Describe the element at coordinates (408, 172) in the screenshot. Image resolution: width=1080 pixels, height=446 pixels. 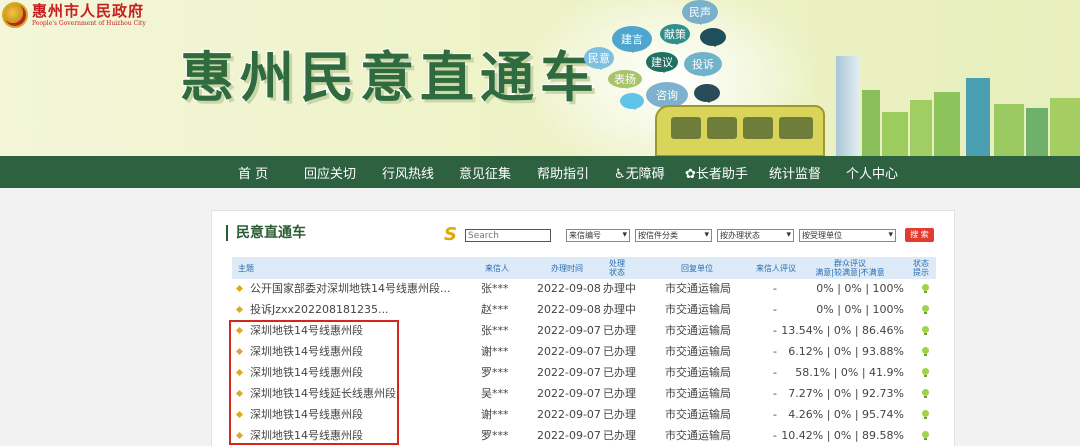
I see `nav-hotline: 行风热线` at that location.